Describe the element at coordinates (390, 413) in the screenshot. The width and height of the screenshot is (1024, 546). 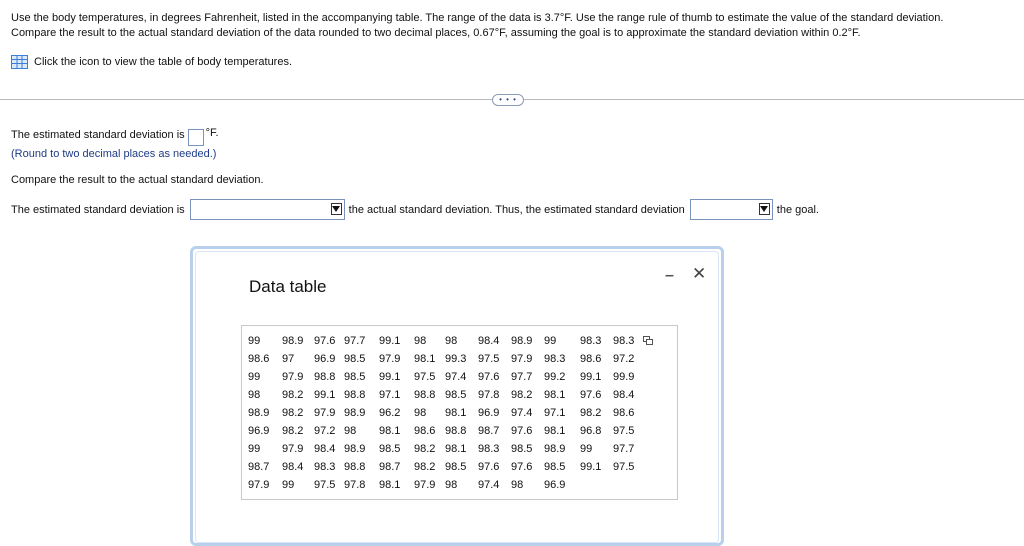
I see `table-cell: 96.2` at that location.